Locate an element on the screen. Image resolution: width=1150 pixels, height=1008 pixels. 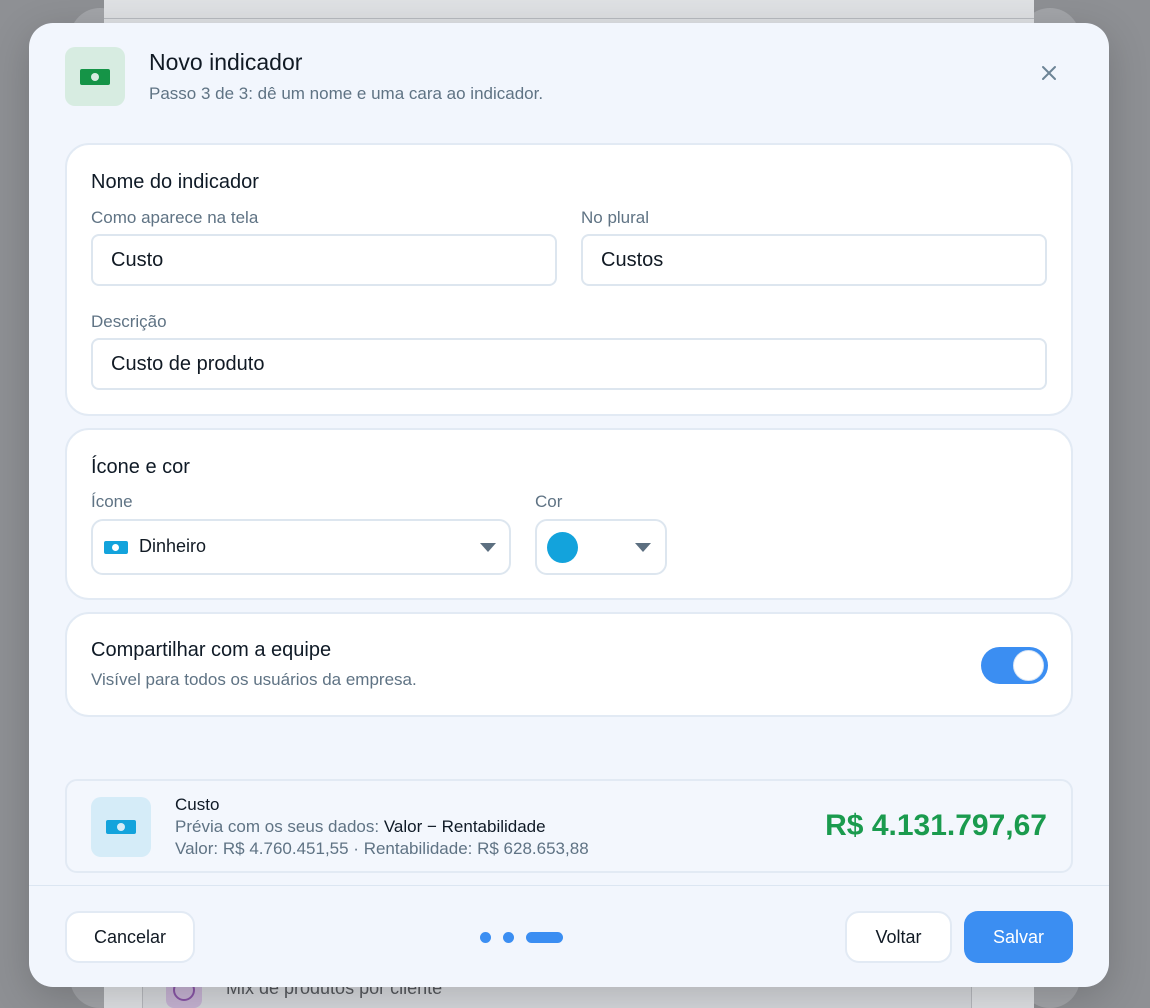
preview-total: R$ 4.131.797,67 is located at coordinates (936, 825).